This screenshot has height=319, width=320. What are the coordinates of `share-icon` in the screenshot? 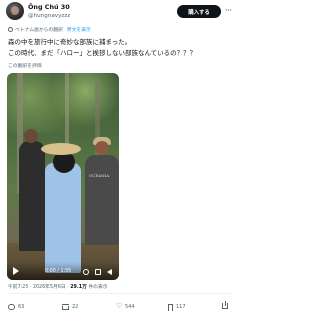 It's located at (225, 305).